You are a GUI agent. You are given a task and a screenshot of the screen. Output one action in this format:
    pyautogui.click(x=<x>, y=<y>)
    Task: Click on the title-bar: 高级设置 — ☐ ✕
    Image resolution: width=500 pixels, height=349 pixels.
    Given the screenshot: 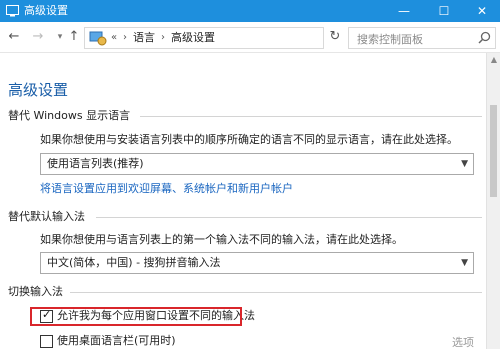 What is the action you would take?
    pyautogui.click(x=250, y=11)
    